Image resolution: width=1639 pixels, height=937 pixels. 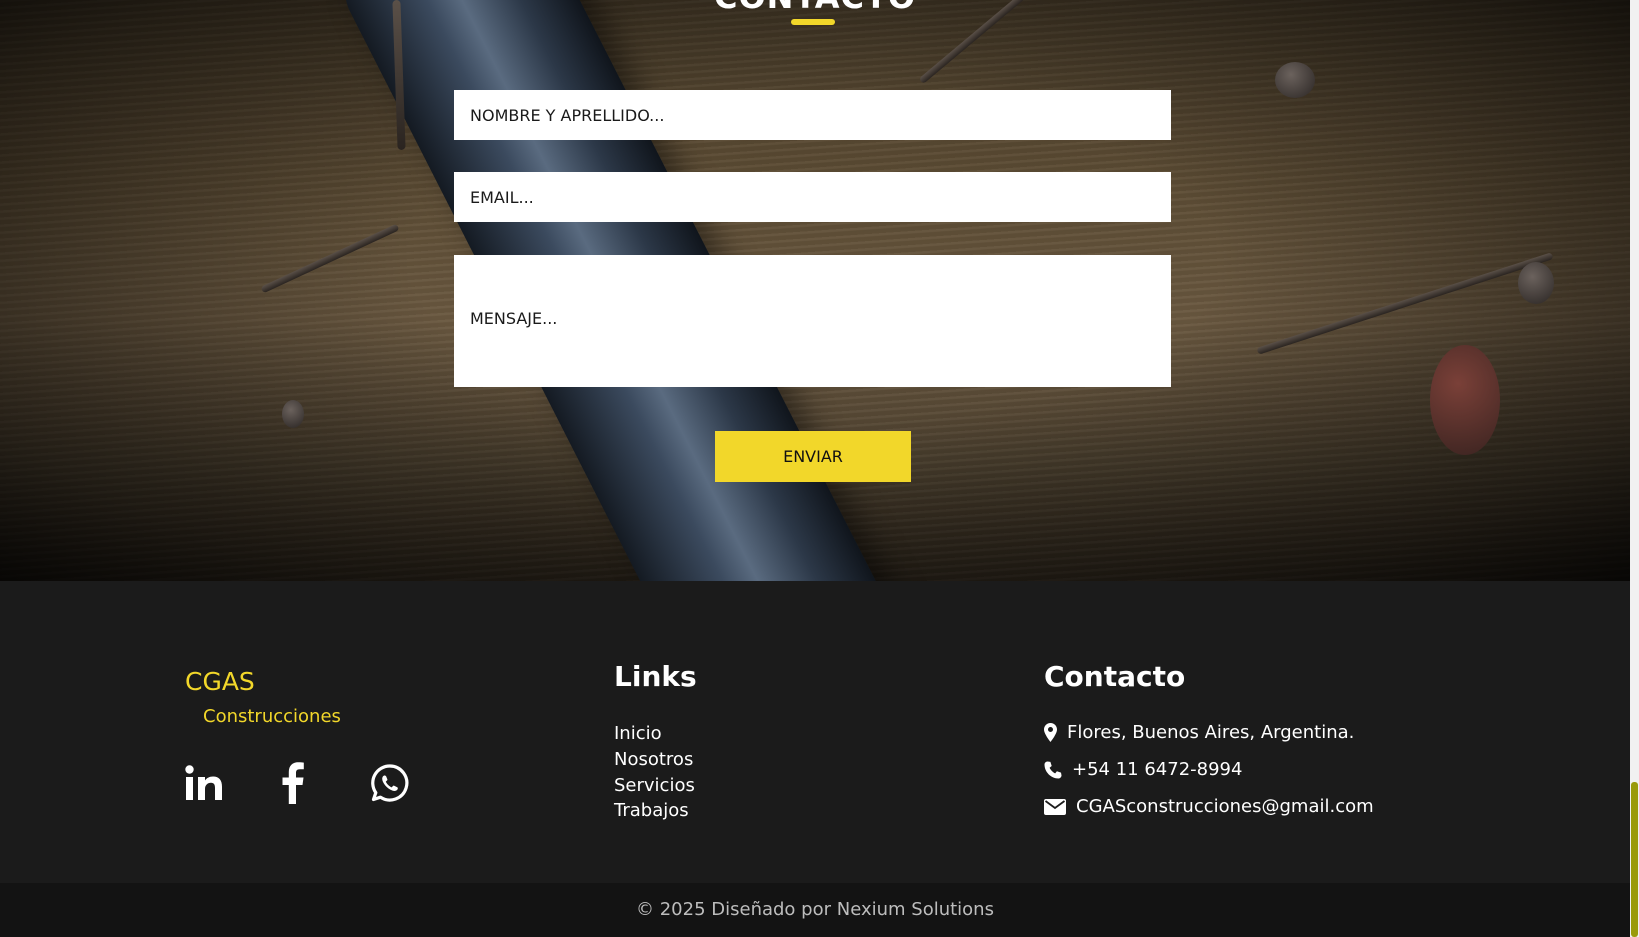 What do you see at coordinates (1050, 732) in the screenshot?
I see `location-pin-icon` at bounding box center [1050, 732].